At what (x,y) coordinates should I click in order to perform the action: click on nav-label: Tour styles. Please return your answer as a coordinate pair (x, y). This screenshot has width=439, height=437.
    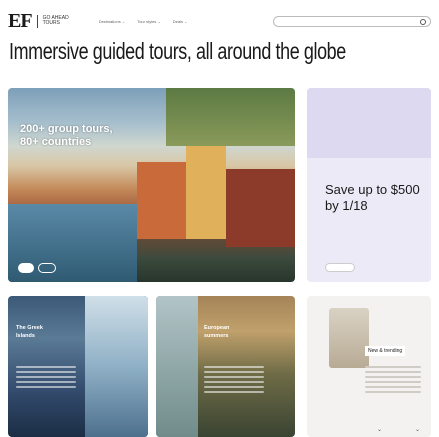
    Looking at the image, I should click on (147, 21).